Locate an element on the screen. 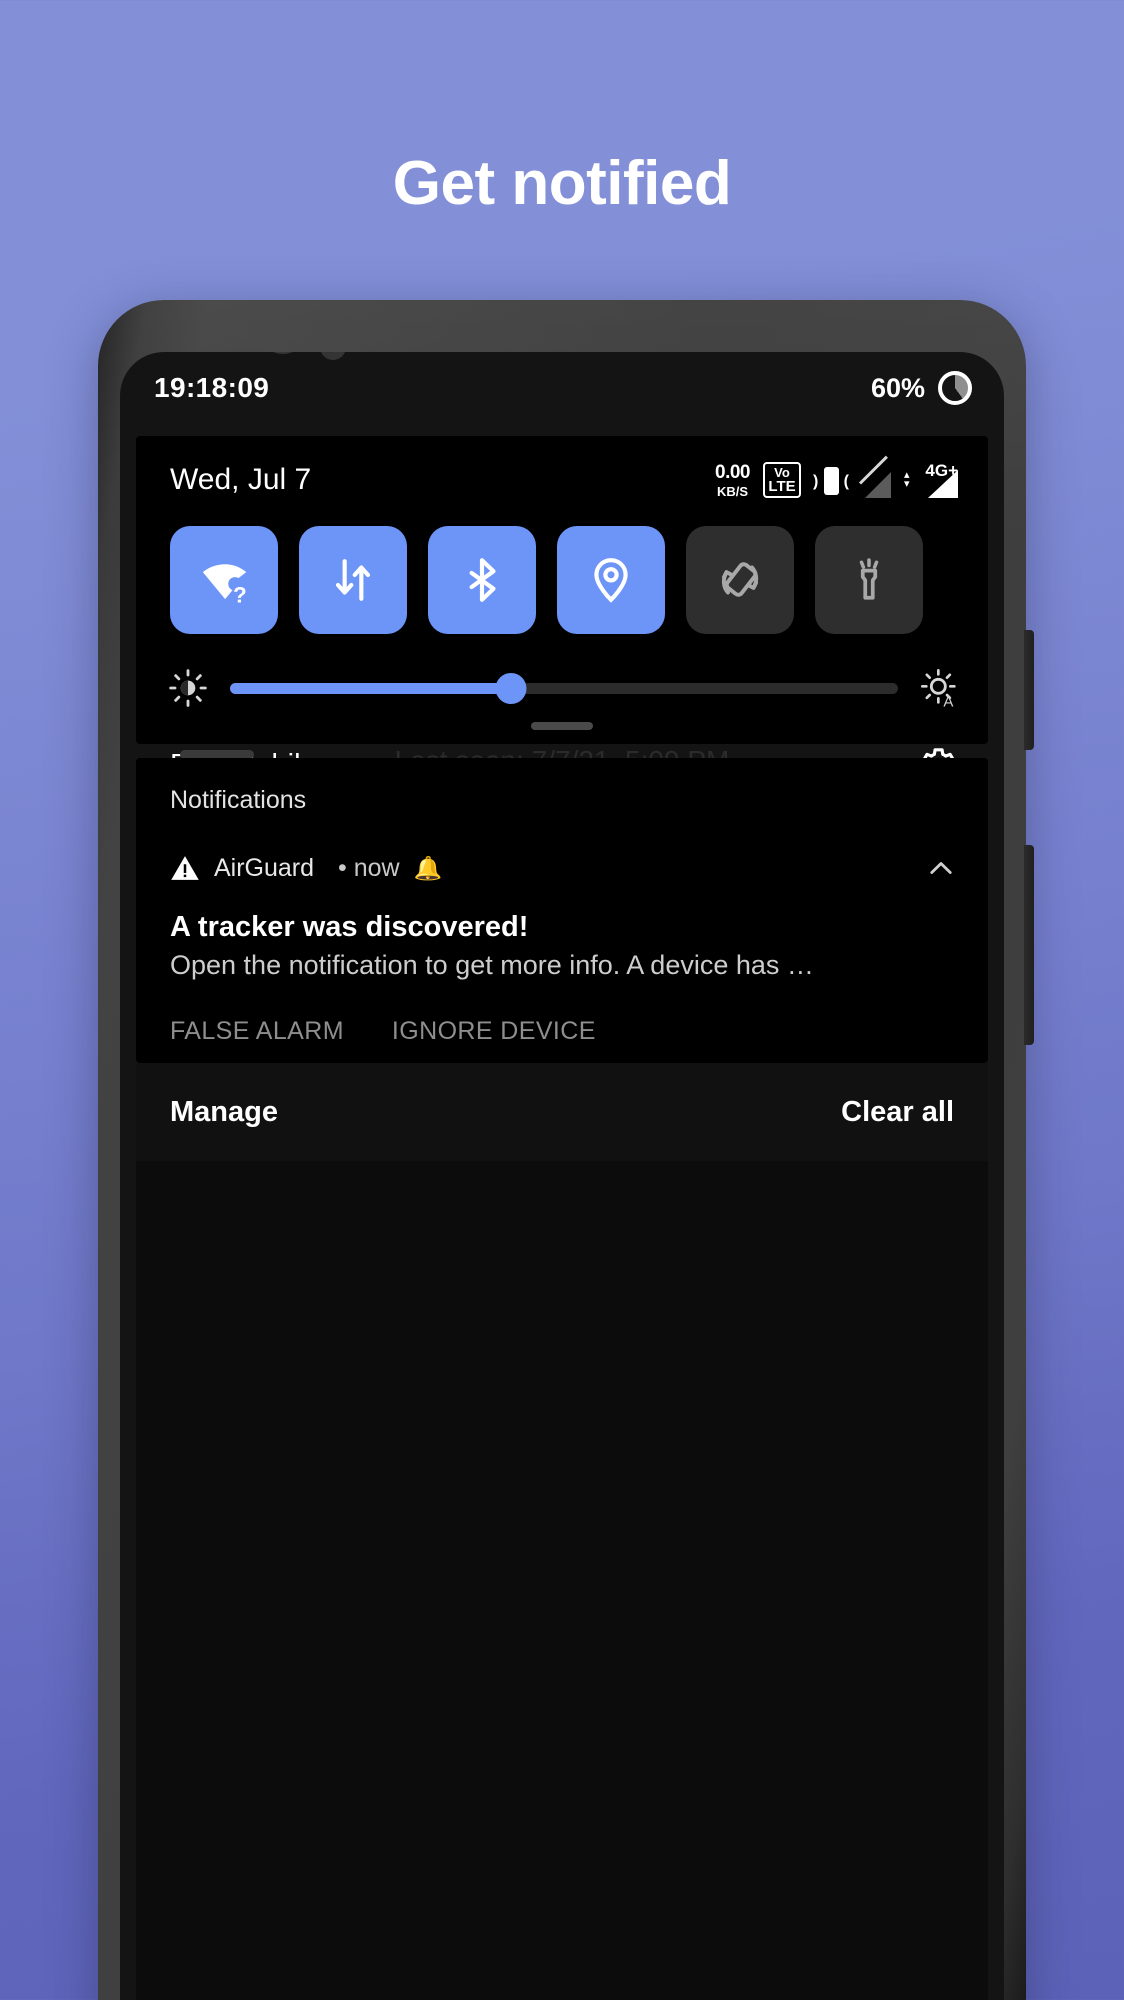  signal-disabled-icon is located at coordinates (874, 476).